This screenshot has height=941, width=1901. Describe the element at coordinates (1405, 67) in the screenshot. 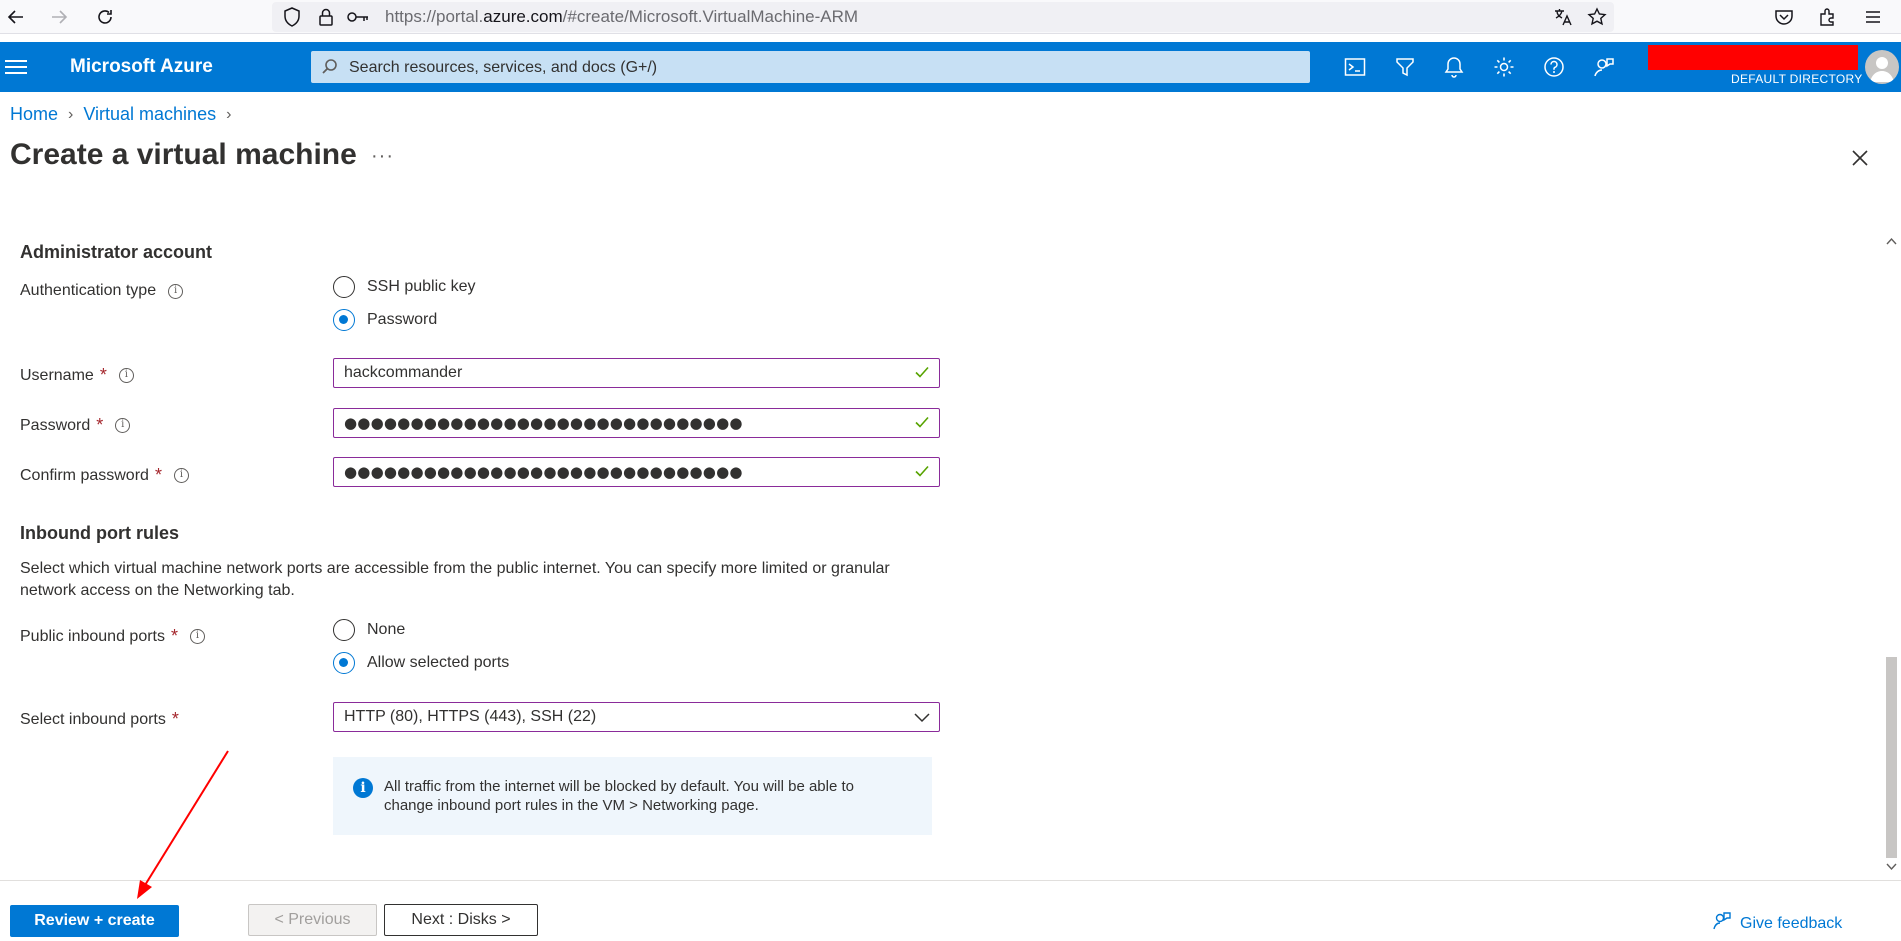

I see `directory-filter-icon` at that location.